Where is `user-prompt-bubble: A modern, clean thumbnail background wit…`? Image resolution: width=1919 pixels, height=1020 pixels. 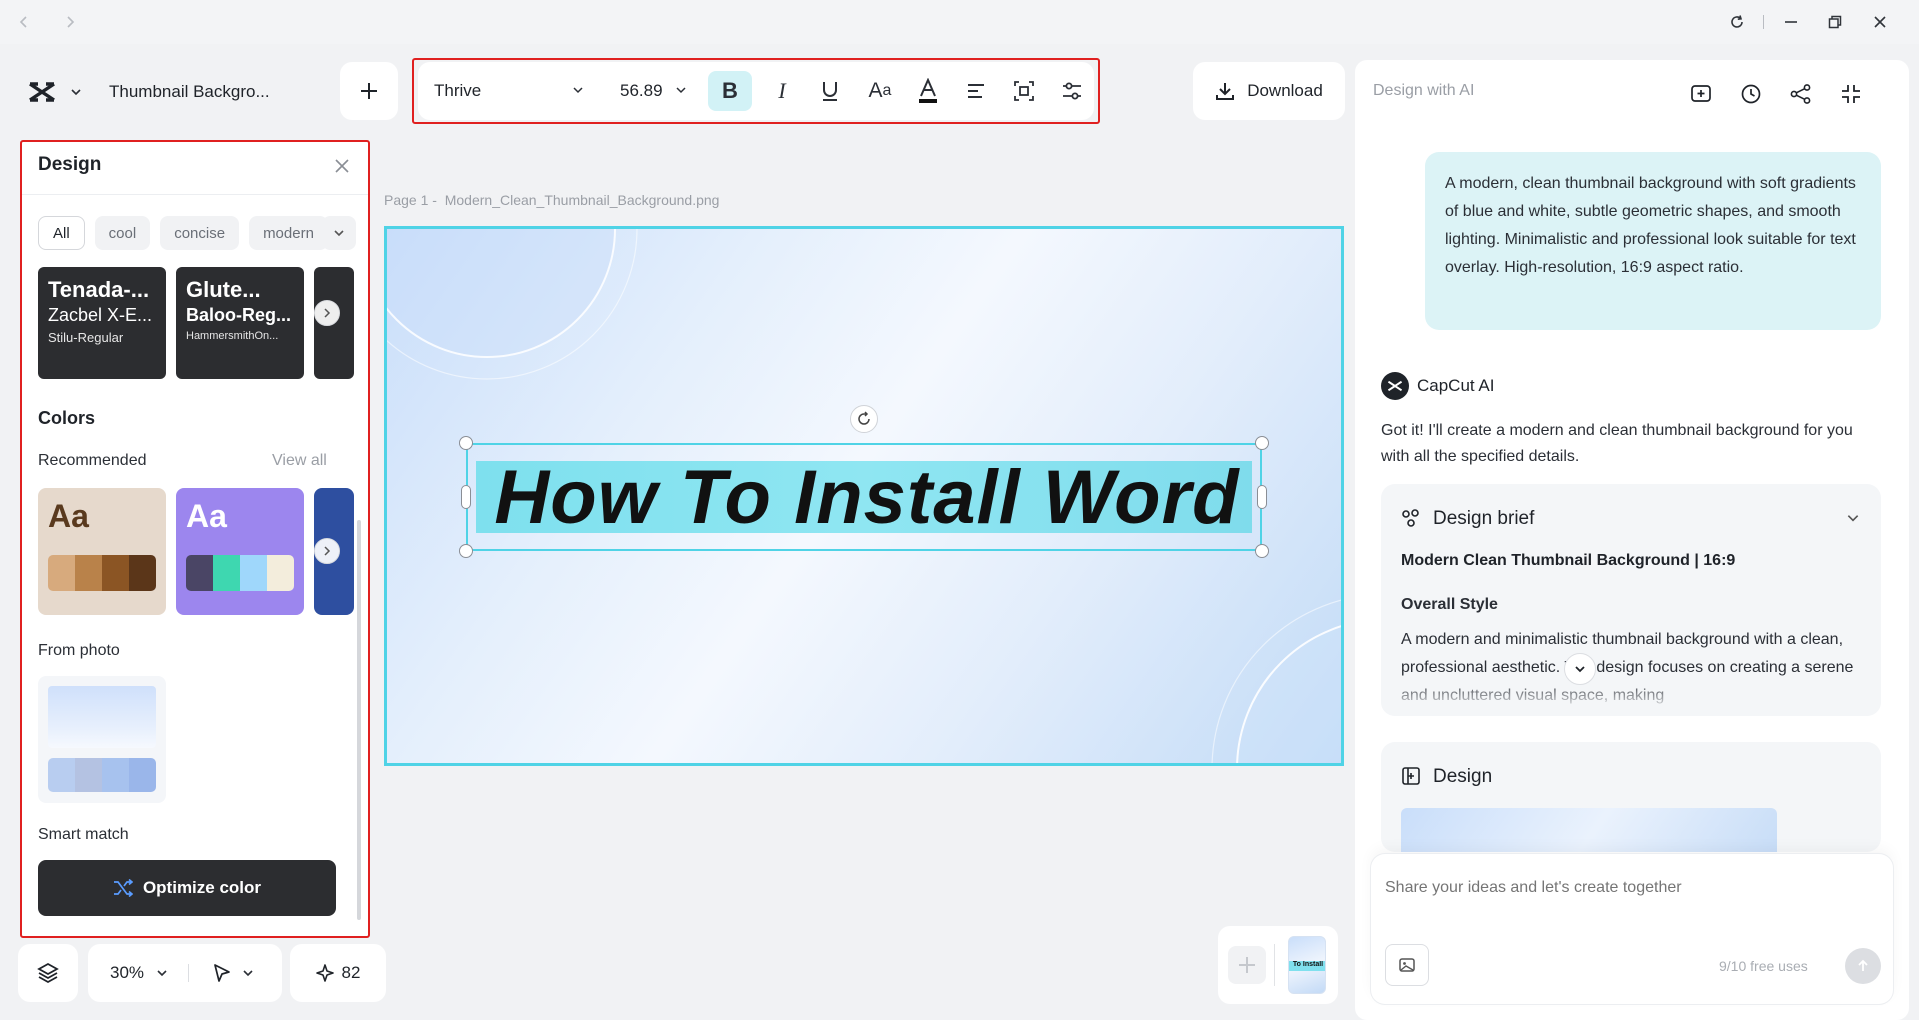
user-prompt-bubble: A modern, clean thumbnail background wit… is located at coordinates (1653, 241).